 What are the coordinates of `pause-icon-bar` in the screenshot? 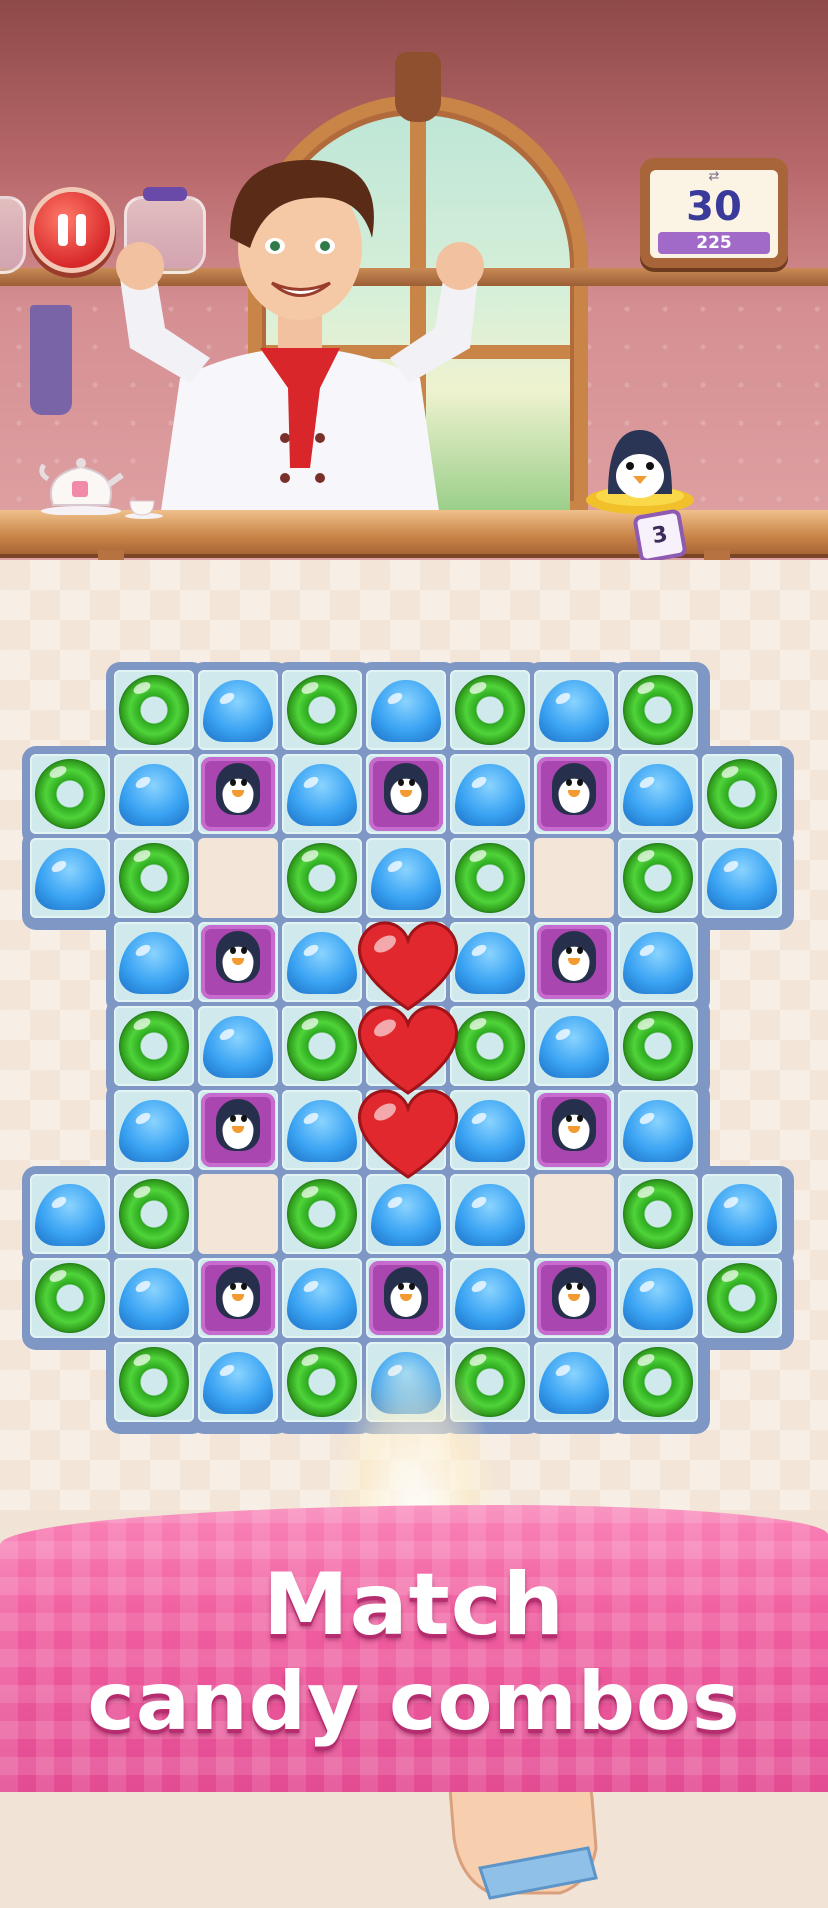 It's located at (81, 230).